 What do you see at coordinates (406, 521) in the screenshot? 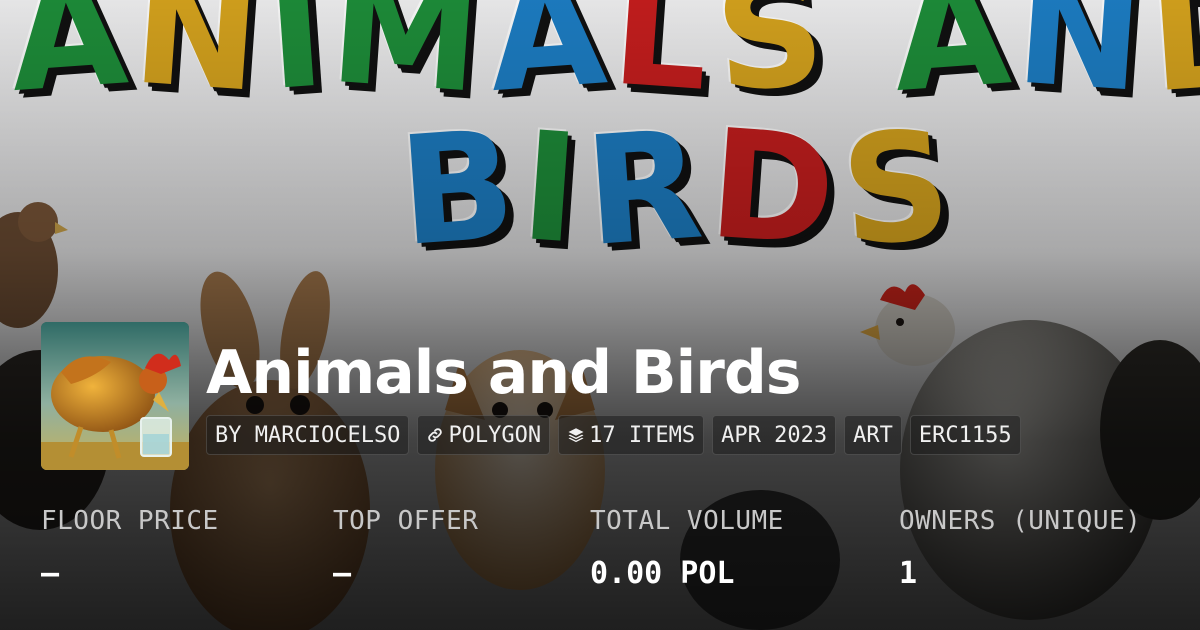
I see `stat-top-offer-label: TOP OFFER` at bounding box center [406, 521].